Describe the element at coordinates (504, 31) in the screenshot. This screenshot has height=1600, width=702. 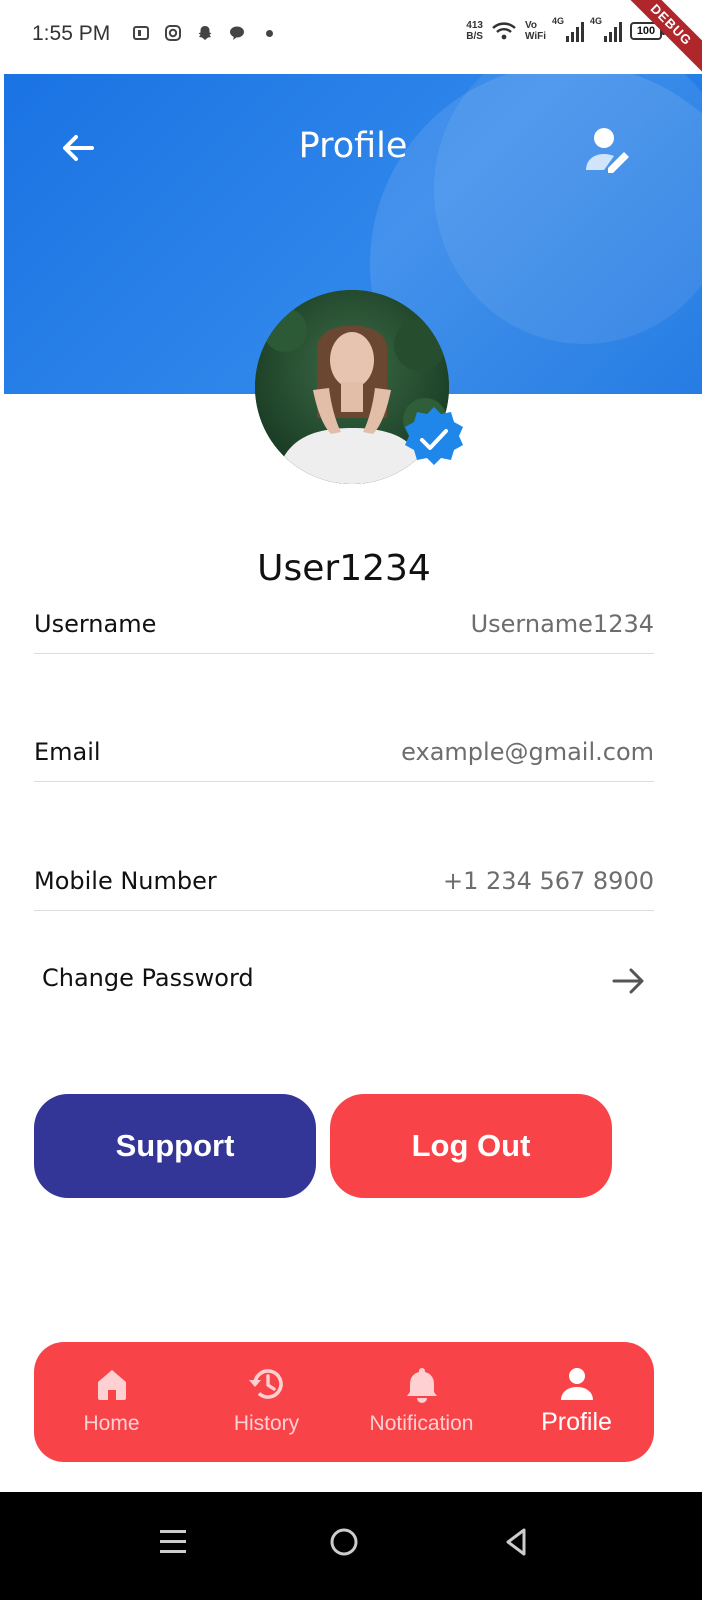
I see `wifi-icon` at that location.